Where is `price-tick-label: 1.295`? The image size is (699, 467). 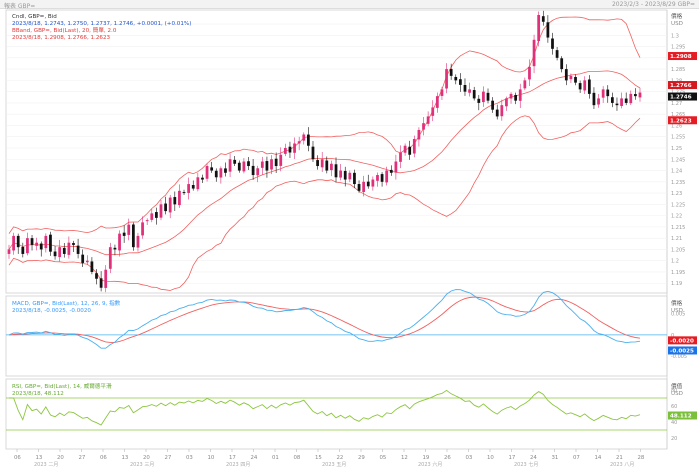
price-tick-label: 1.295 is located at coordinates (678, 48).